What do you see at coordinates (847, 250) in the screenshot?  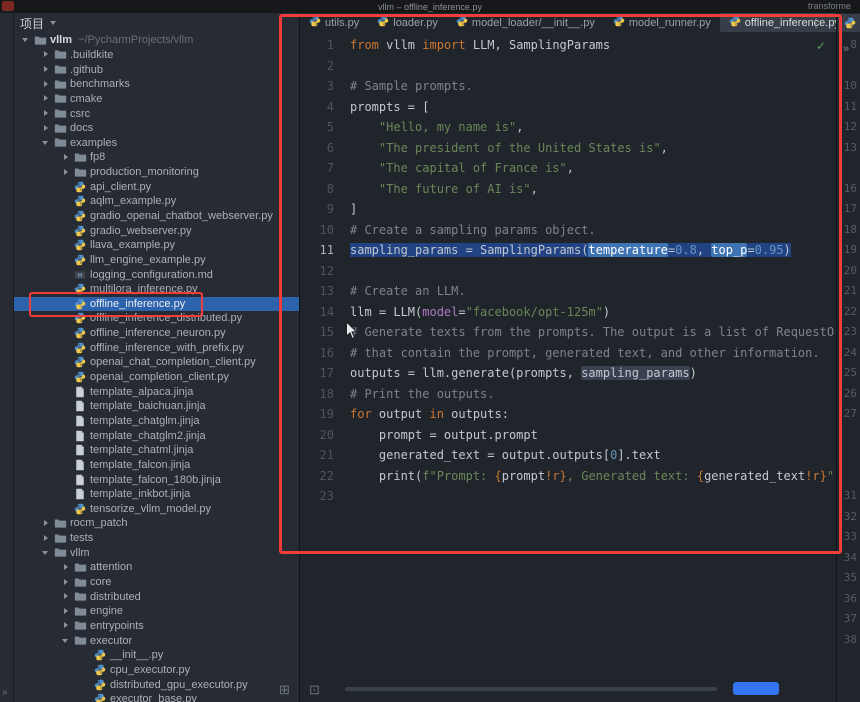 I see `secondary-line-number: 19` at bounding box center [847, 250].